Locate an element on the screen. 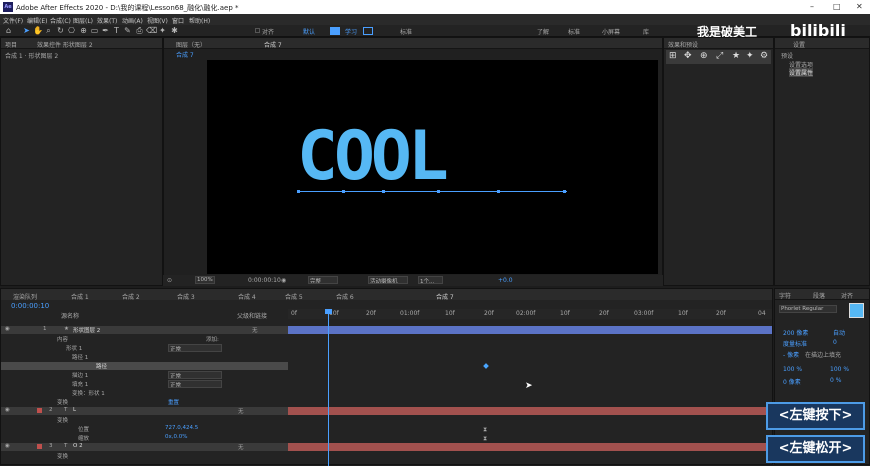 This screenshot has width=870, height=466. exposure-value: +0.0 is located at coordinates (505, 280).